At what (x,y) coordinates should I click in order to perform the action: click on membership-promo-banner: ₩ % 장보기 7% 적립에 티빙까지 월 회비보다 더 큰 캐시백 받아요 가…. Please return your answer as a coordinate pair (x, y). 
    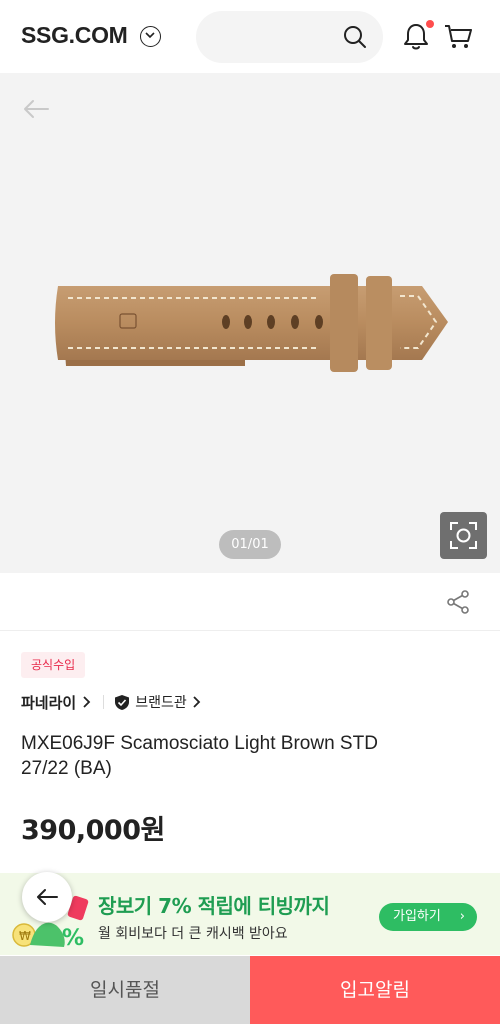
    Looking at the image, I should click on (250, 914).